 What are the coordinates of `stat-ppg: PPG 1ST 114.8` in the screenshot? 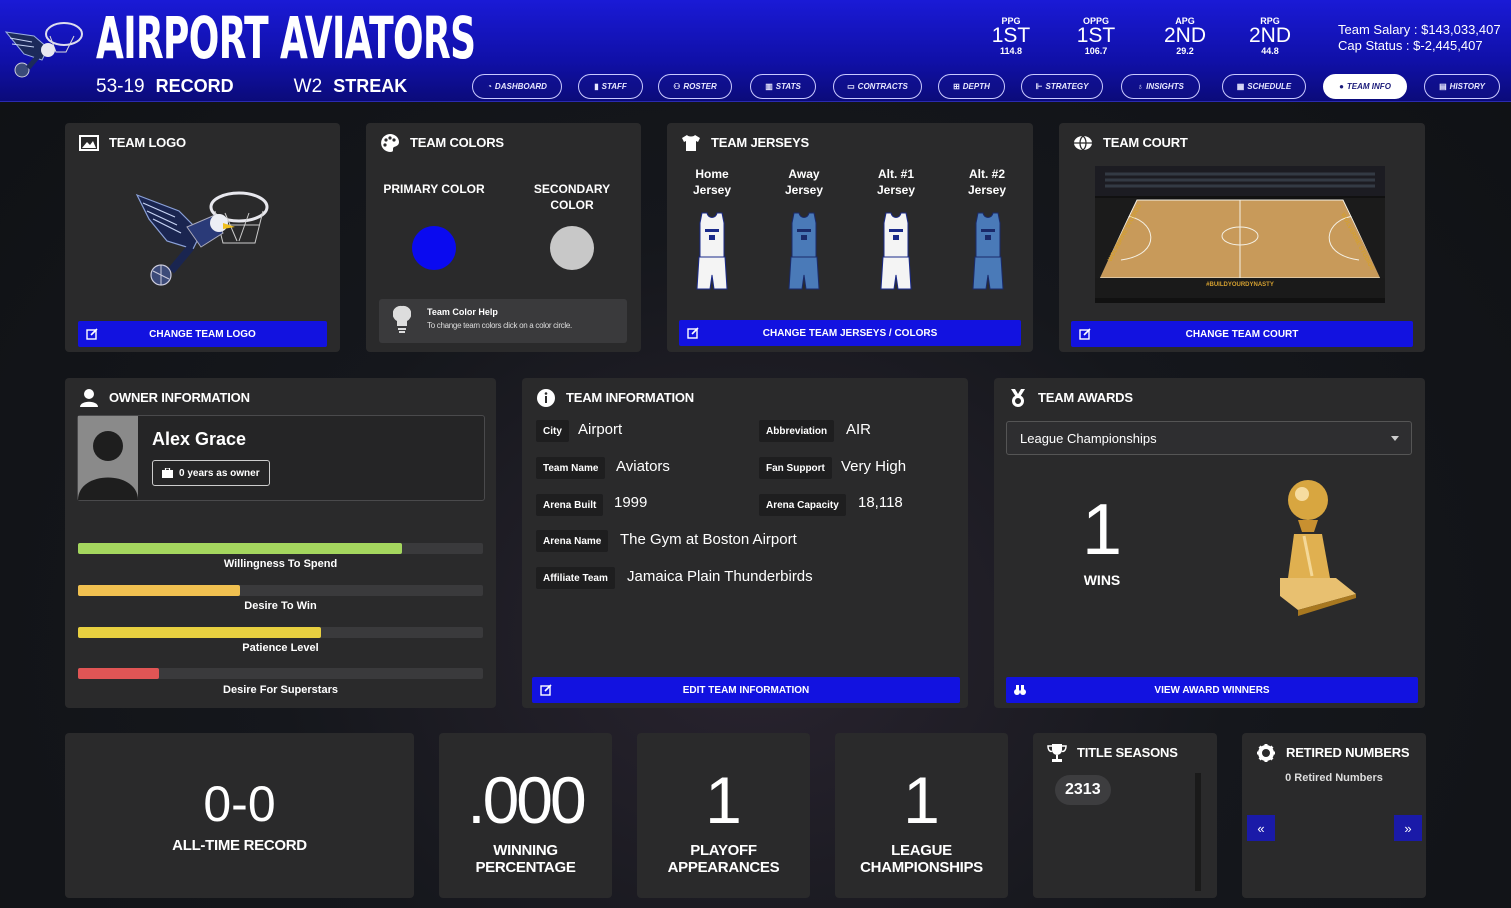 It's located at (1011, 36).